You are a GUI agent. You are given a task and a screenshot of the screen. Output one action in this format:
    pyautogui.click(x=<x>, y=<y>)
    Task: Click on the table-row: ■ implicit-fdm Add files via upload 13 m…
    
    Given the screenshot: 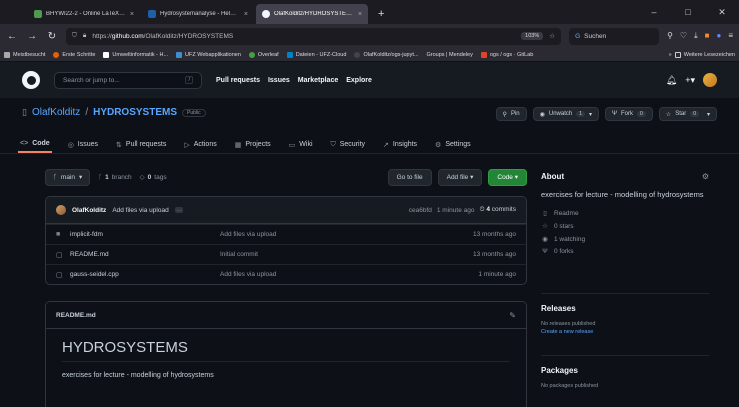 What is the action you would take?
    pyautogui.click(x=286, y=234)
    